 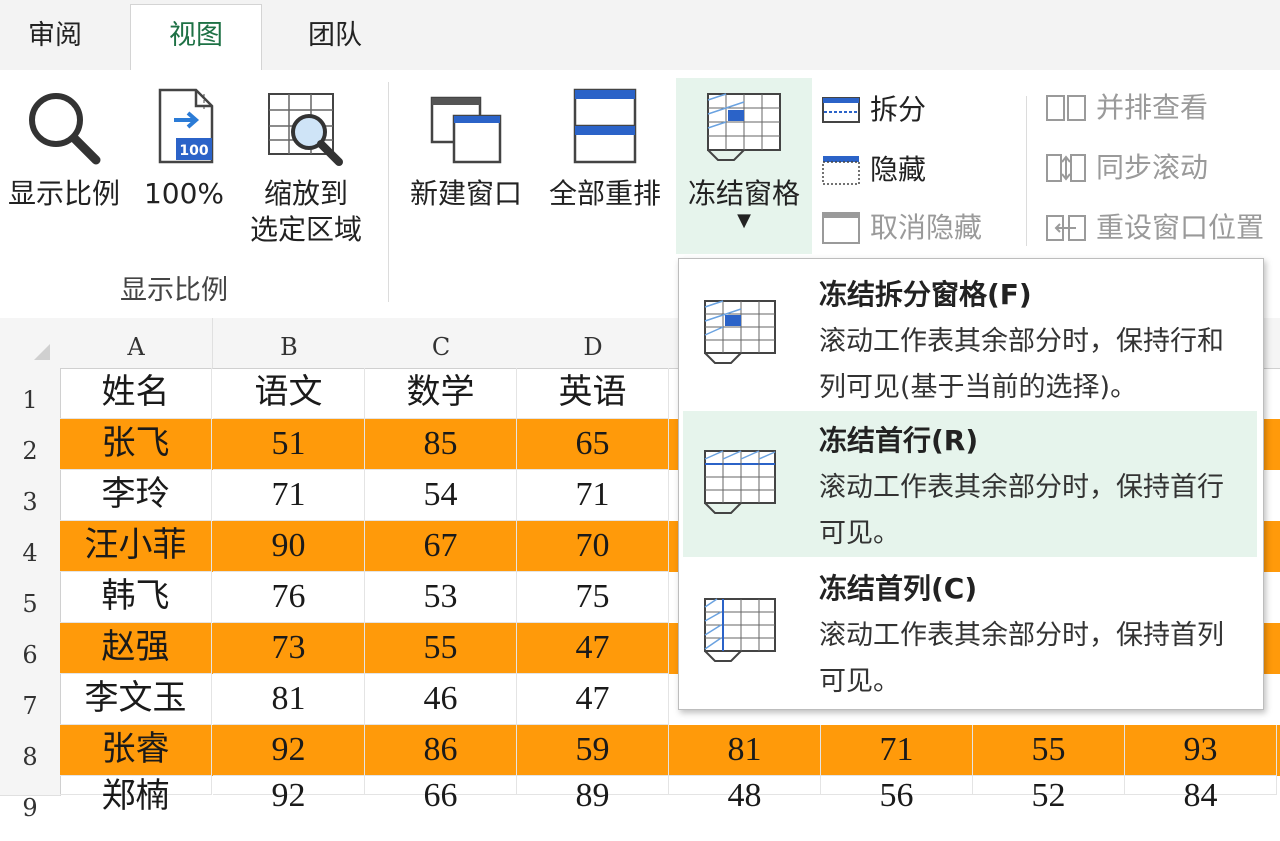 I want to click on menu-item-freeze-first-column: 冻结首列(C) 滚动工作表其余部分时，保持首列可见。, so click(x=970, y=632).